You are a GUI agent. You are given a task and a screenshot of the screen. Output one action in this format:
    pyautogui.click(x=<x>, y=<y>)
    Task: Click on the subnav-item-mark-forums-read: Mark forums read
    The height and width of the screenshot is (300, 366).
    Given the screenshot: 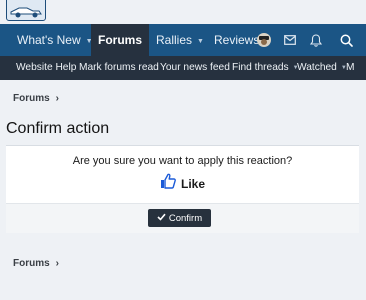 What is the action you would take?
    pyautogui.click(x=119, y=68)
    